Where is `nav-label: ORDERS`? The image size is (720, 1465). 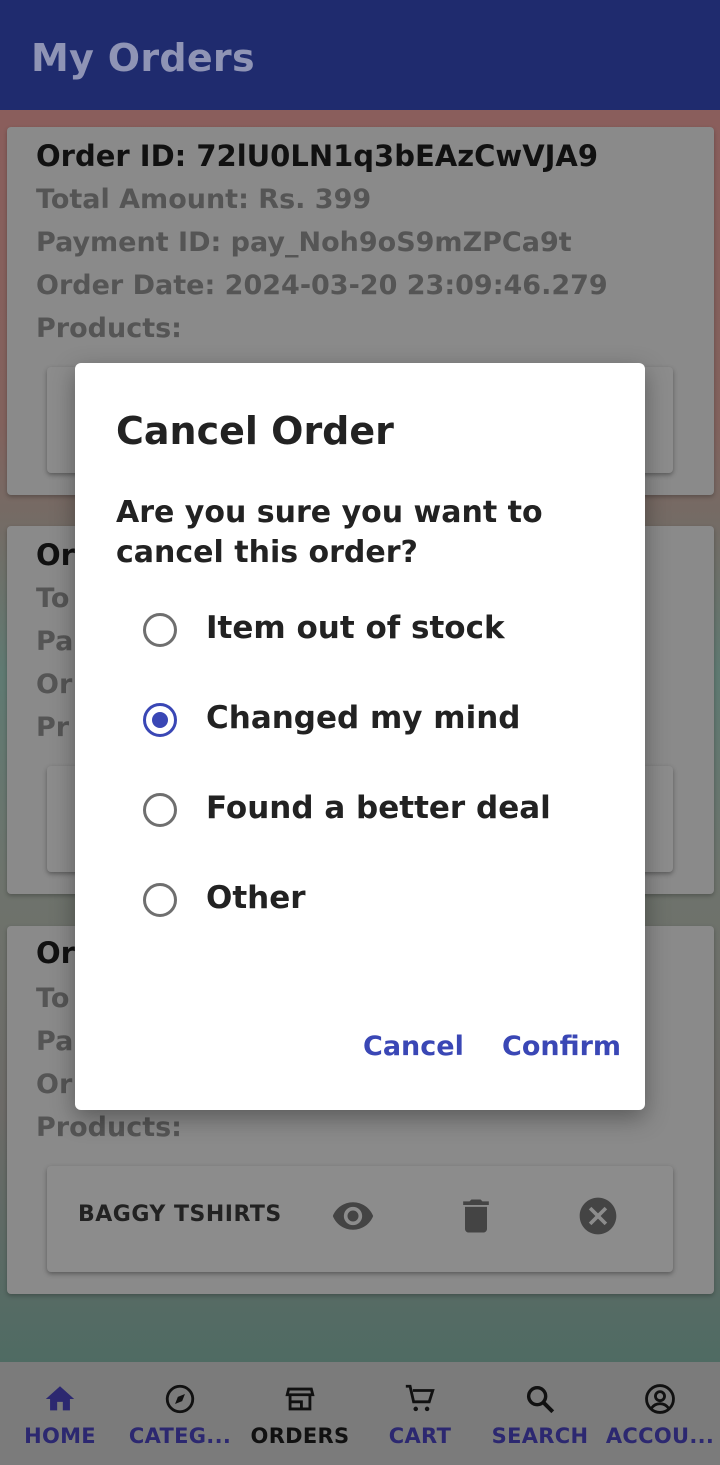 nav-label: ORDERS is located at coordinates (300, 1436).